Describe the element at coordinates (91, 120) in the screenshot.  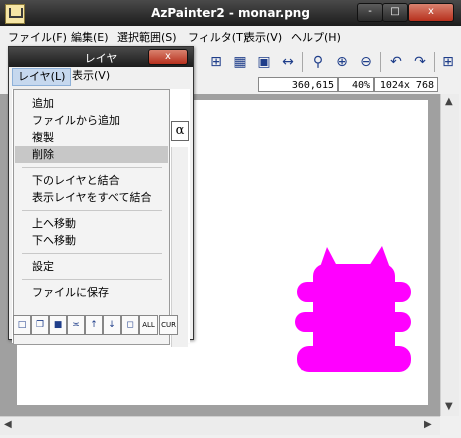
I see `menu-item-add-from-file: ファイルから追加` at that location.